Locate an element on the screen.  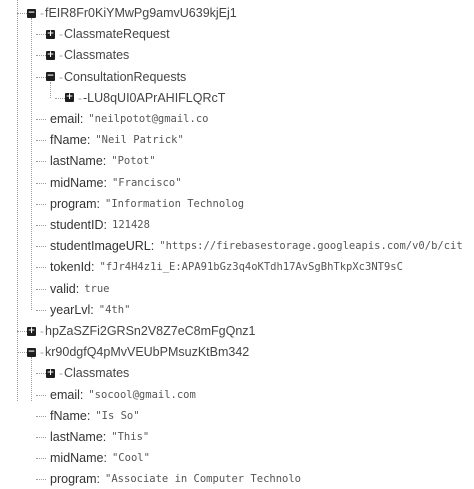
field-value: "4th" is located at coordinates (115, 310).